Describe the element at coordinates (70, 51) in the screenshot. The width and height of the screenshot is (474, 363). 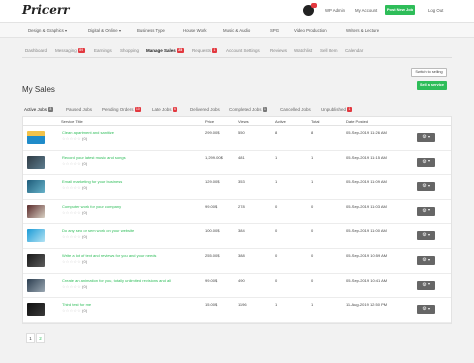
I see `subnav-messaging: Messaging 89` at that location.